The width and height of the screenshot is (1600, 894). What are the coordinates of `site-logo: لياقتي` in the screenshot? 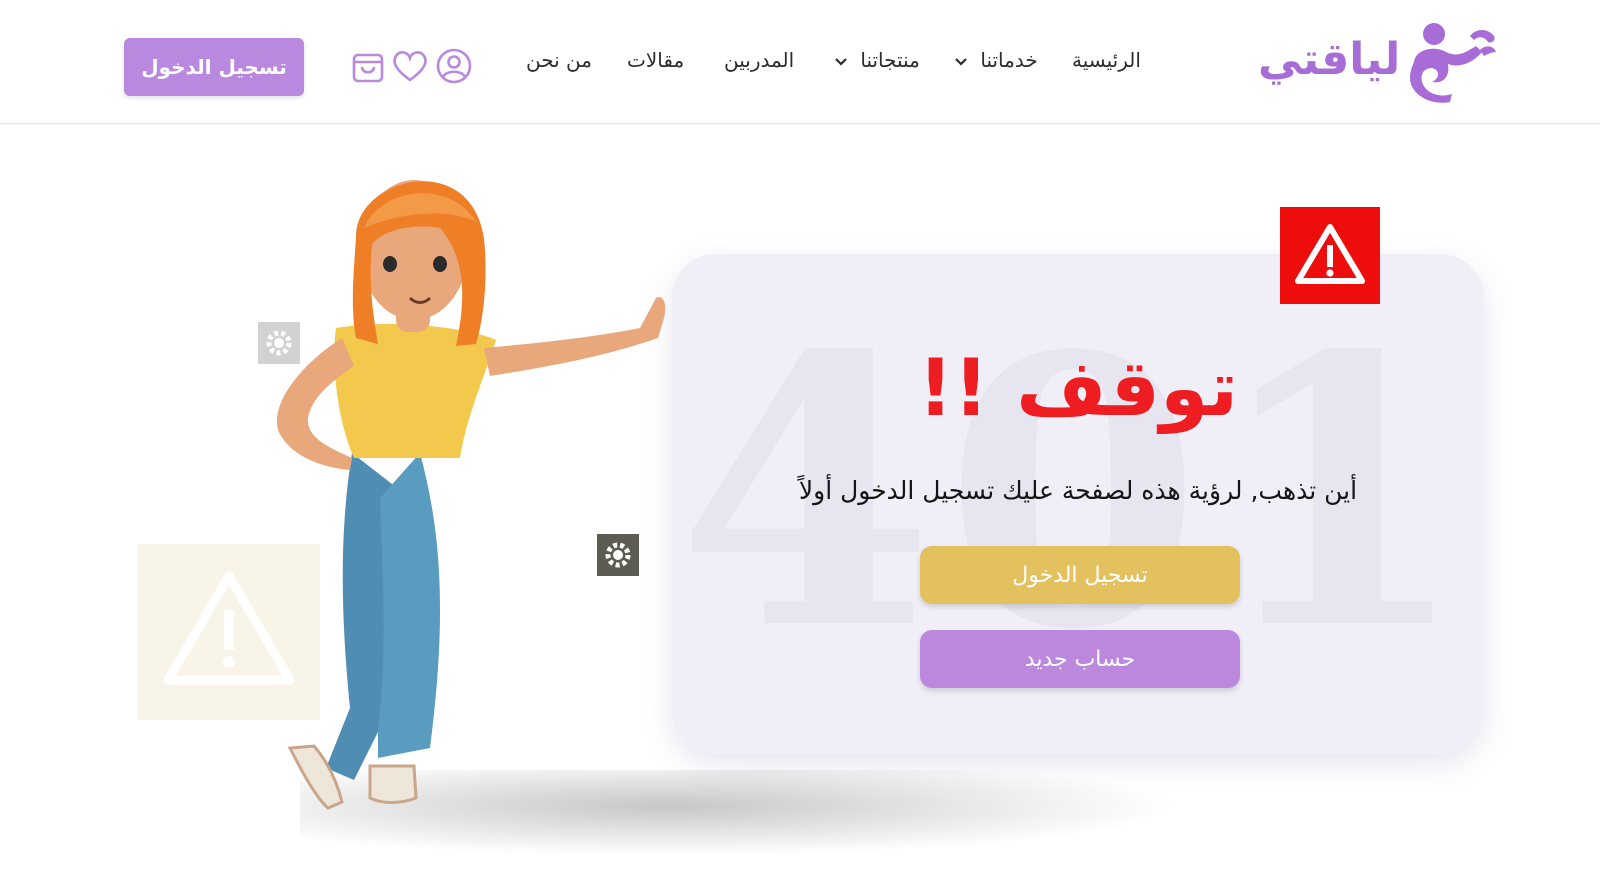 It's located at (1378, 63).